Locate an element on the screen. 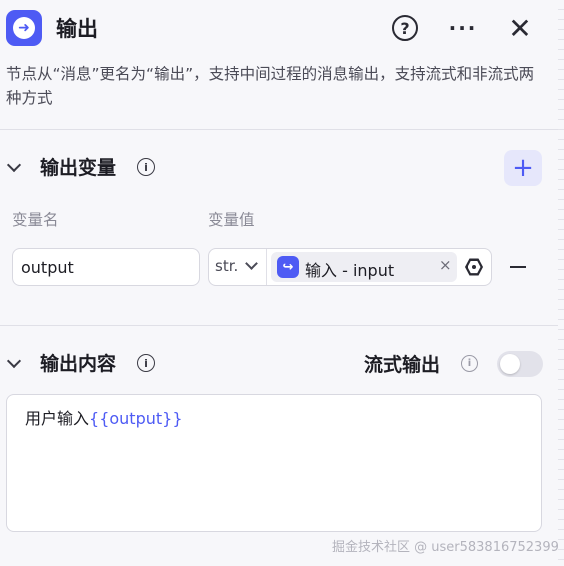  reference-label: 输入 - input is located at coordinates (350, 270).